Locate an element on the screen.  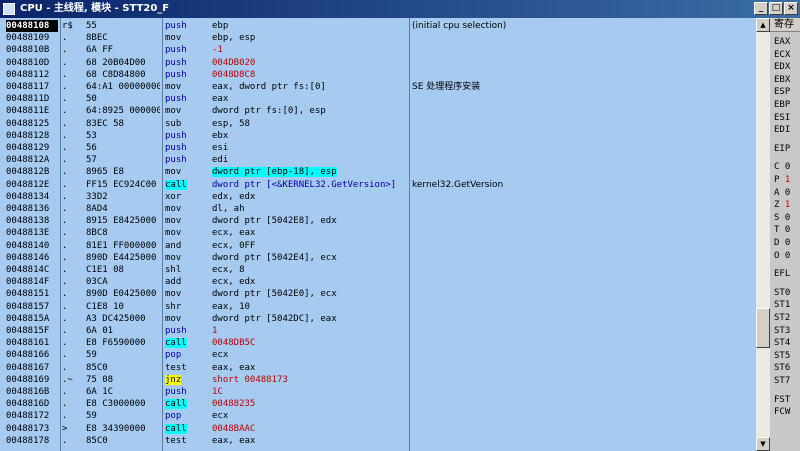
operand-cell: 0048D8C8 is located at coordinates (234, 74).